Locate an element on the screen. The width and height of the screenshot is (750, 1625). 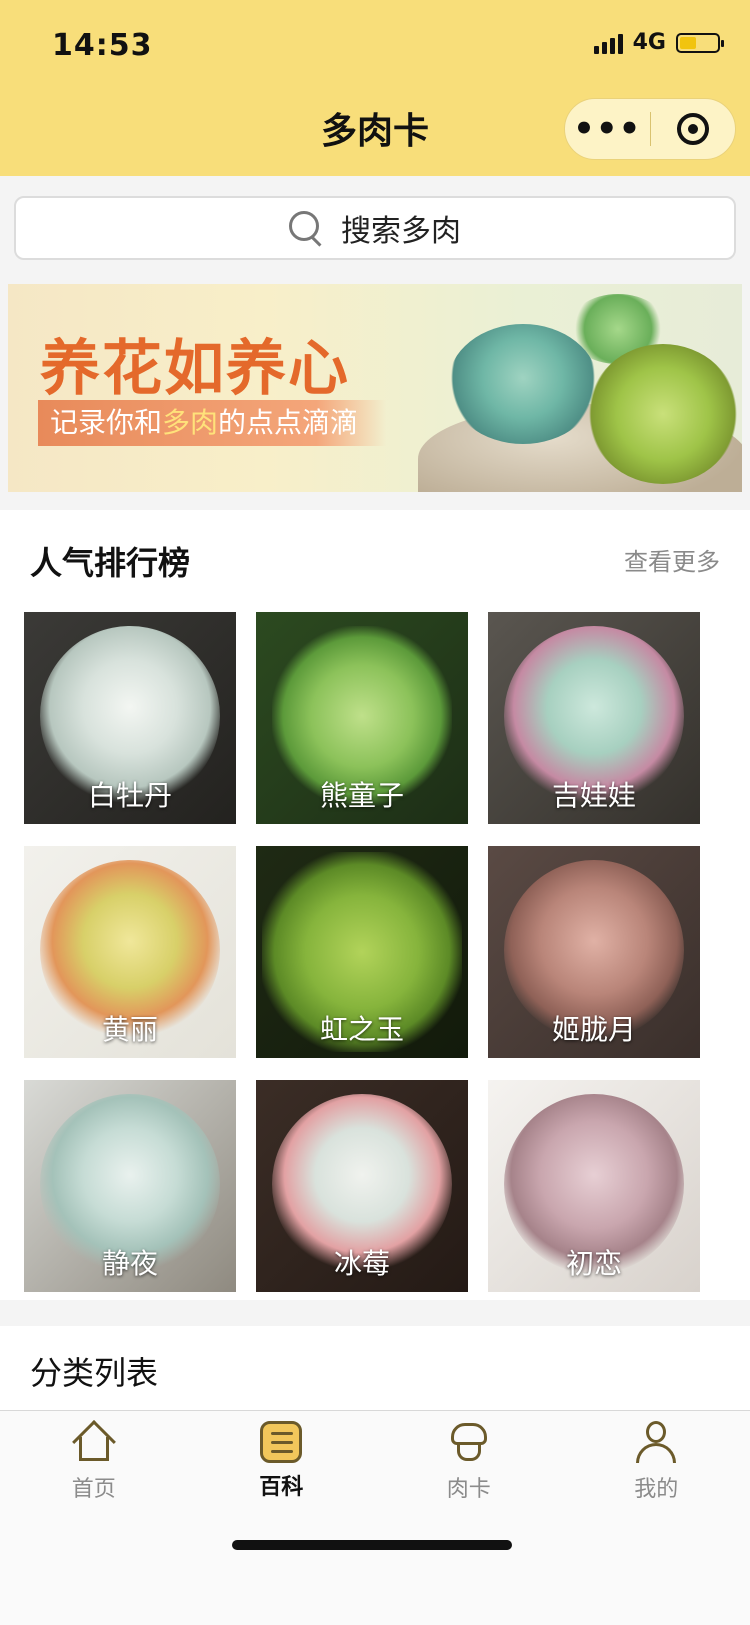
network-type: 4G is located at coordinates (649, 42).